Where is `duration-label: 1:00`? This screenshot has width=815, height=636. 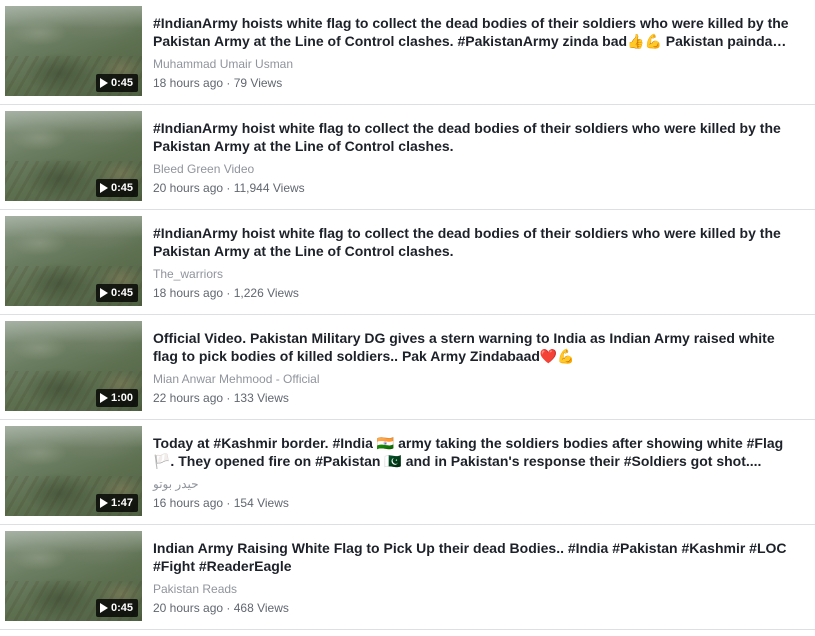
duration-label: 1:00 is located at coordinates (121, 398).